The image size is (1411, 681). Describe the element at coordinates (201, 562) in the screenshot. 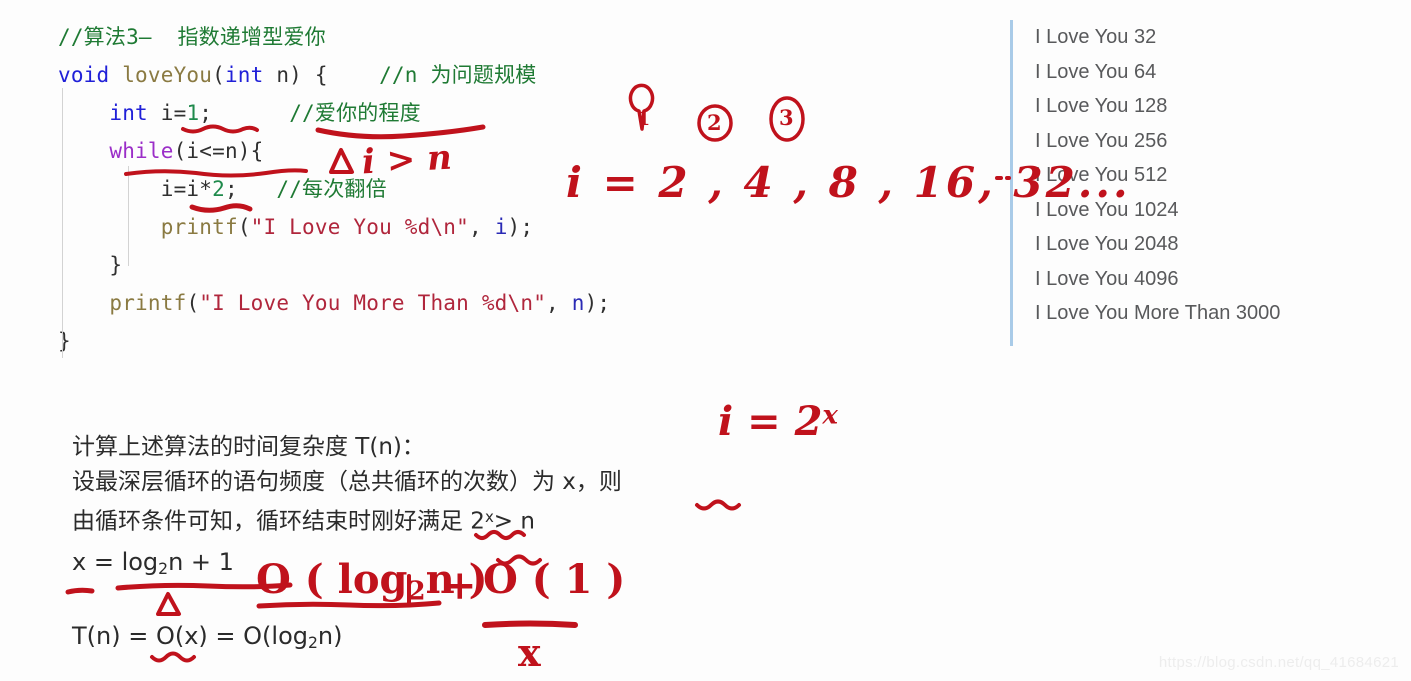

I see `equation-x-part-b: n + 1` at that location.